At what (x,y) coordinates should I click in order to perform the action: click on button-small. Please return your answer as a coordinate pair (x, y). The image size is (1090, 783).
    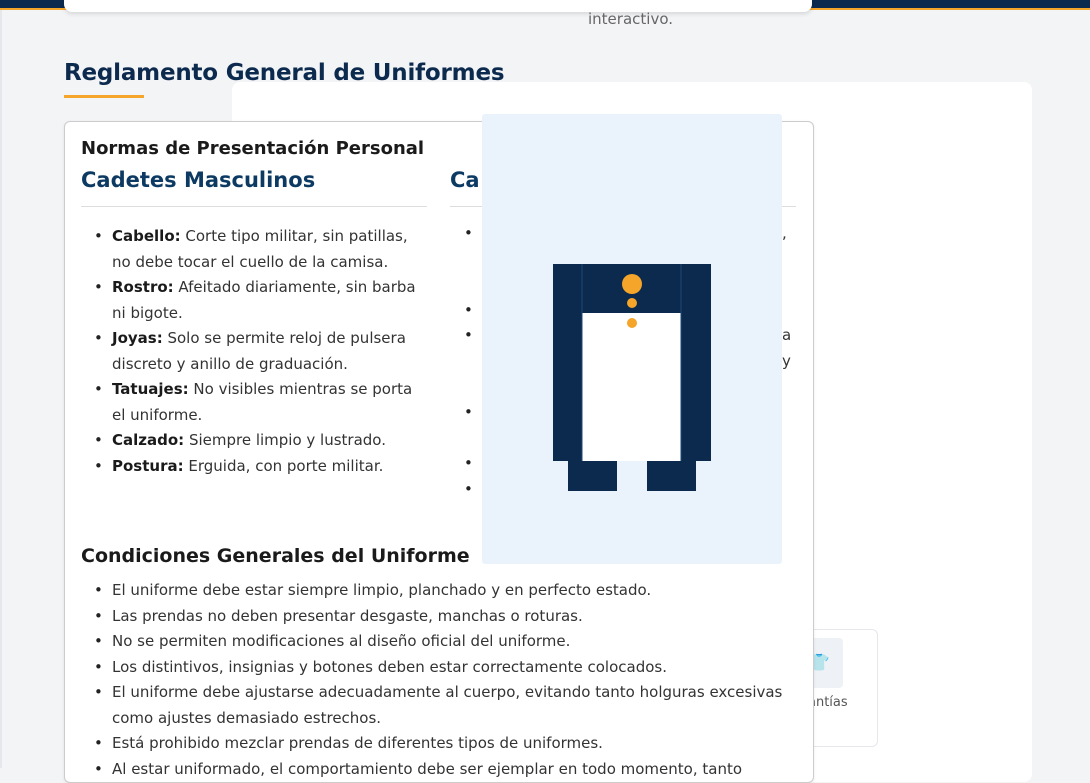
    Looking at the image, I should click on (632, 323).